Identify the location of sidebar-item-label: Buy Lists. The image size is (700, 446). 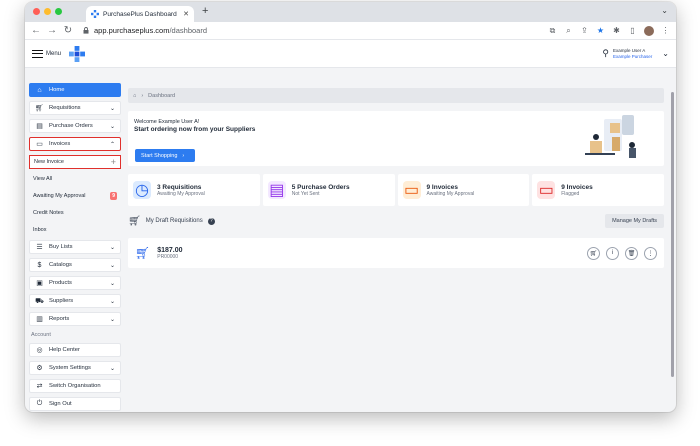
(61, 247).